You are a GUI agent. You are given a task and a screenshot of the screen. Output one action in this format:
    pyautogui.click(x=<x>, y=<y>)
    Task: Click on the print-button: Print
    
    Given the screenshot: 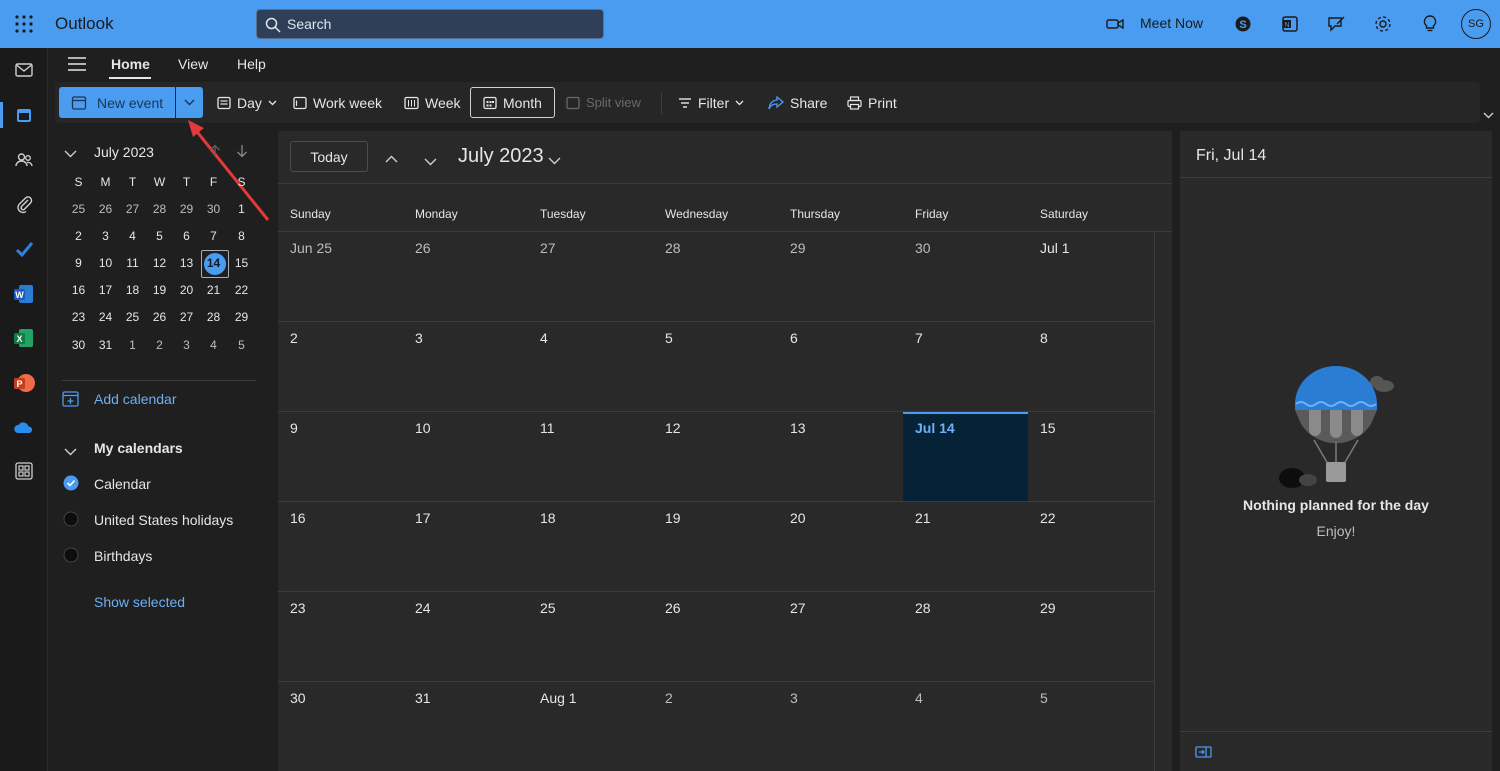 What is the action you would take?
    pyautogui.click(x=872, y=103)
    